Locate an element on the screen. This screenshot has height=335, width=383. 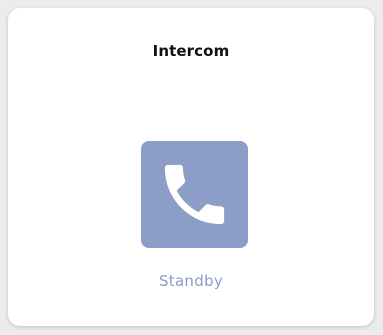
phone-icon is located at coordinates (194, 194).